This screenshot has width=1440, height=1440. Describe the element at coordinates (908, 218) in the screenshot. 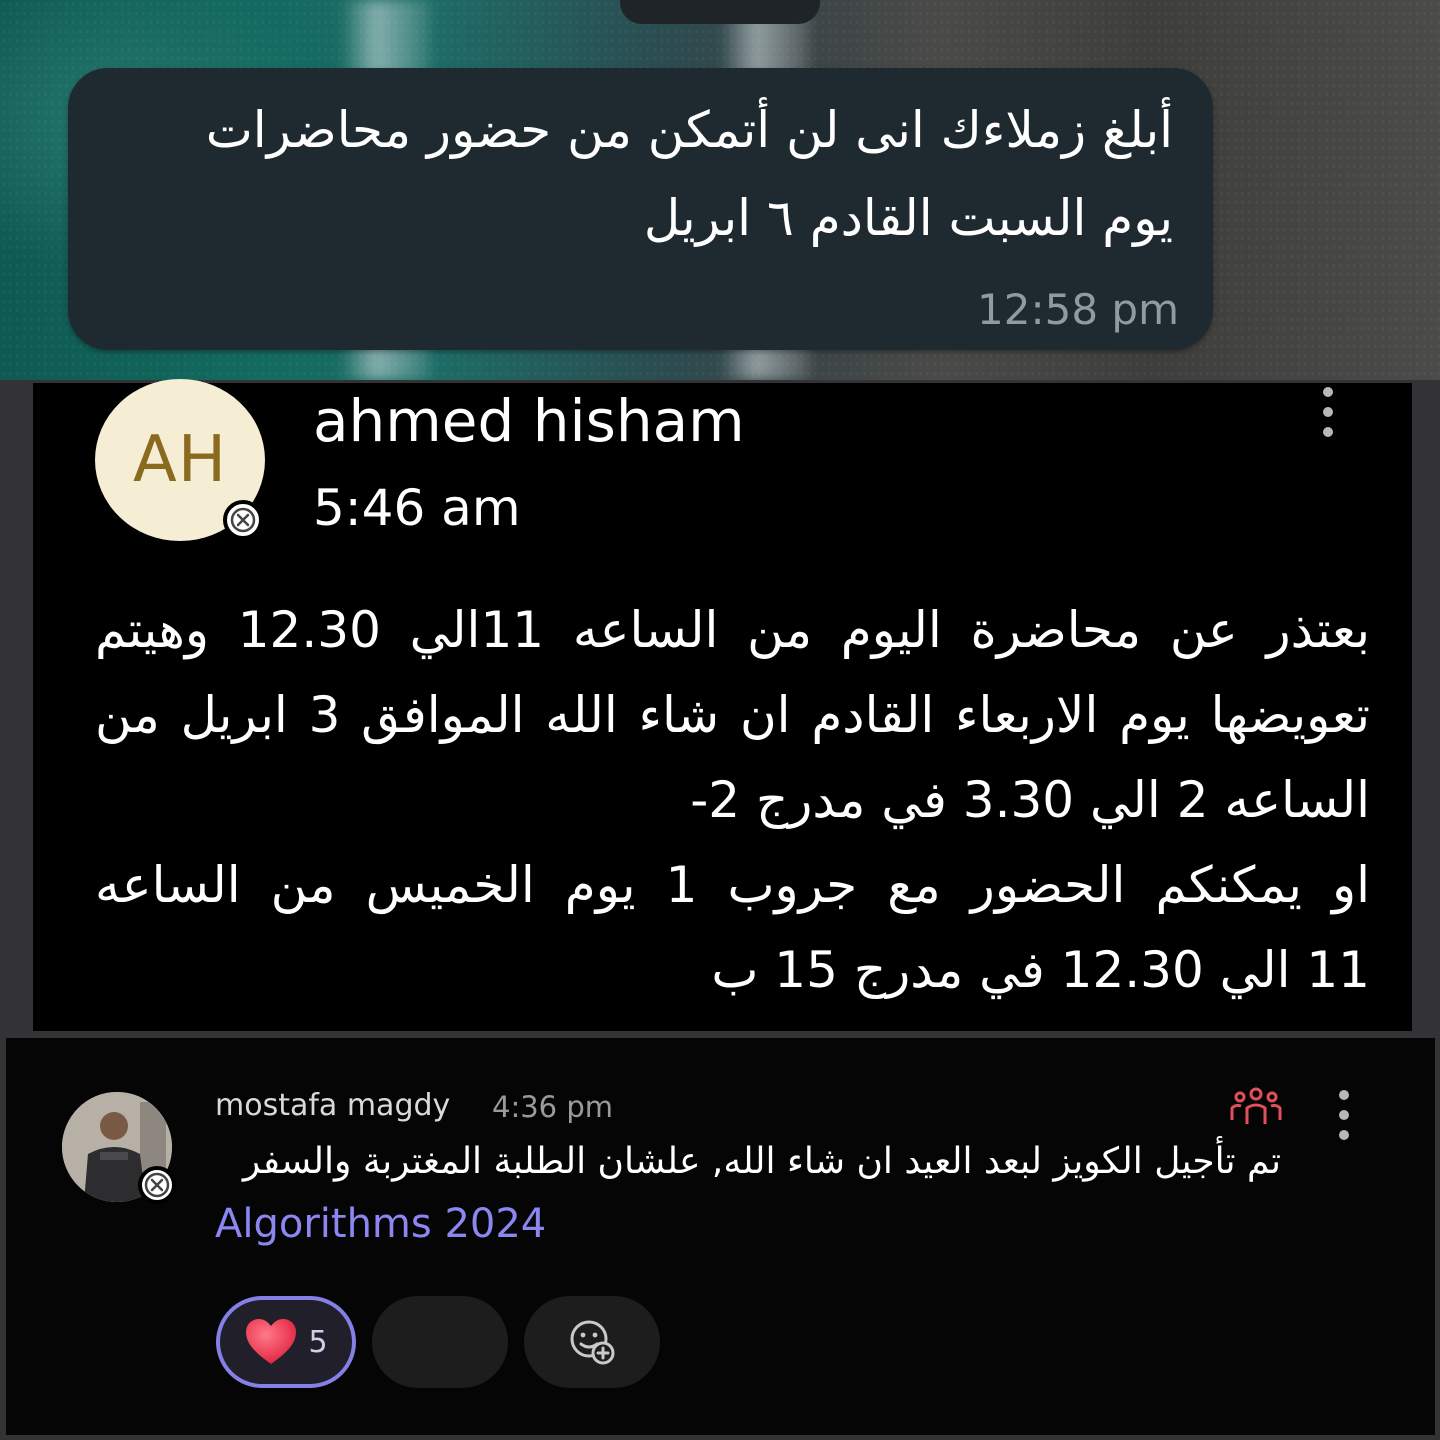

I see `message-line: يوم السبت القادم ٦ ابريل` at that location.